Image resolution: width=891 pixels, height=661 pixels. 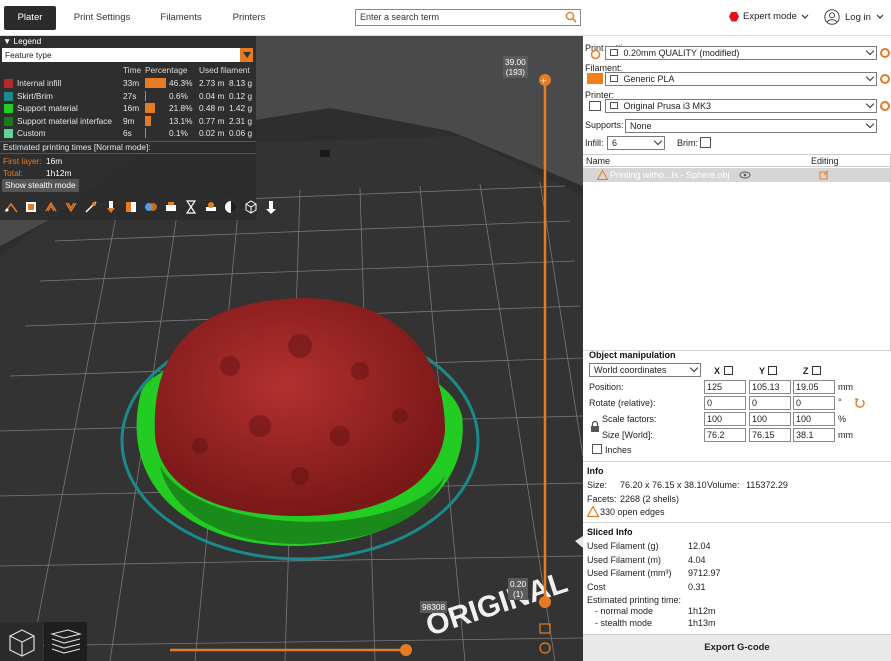 I want to click on tab-print-settings: Print Settings, so click(x=102, y=18).